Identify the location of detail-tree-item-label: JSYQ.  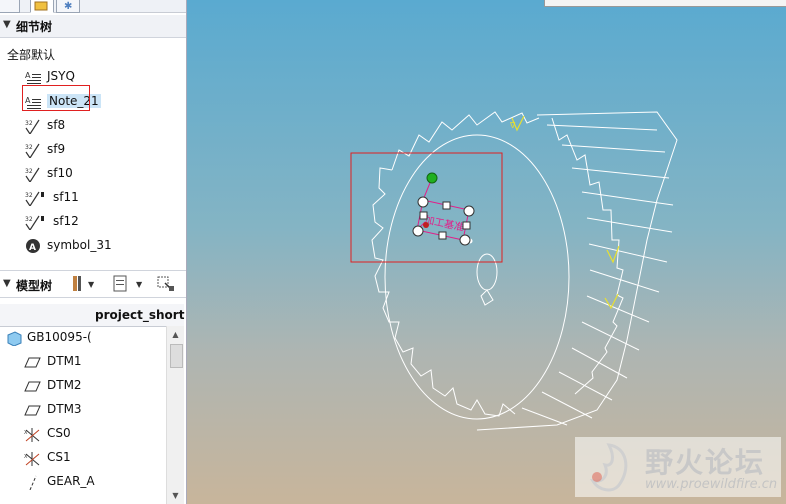
(61, 76).